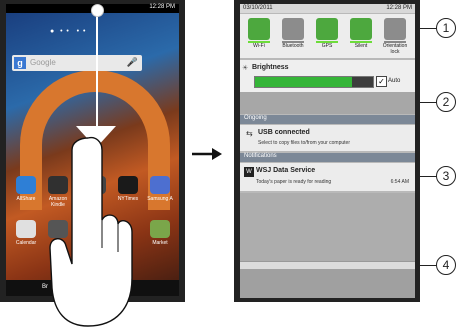 This screenshot has width=462, height=329. What do you see at coordinates (395, 29) in the screenshot?
I see `orientation-lock-icon` at bounding box center [395, 29].